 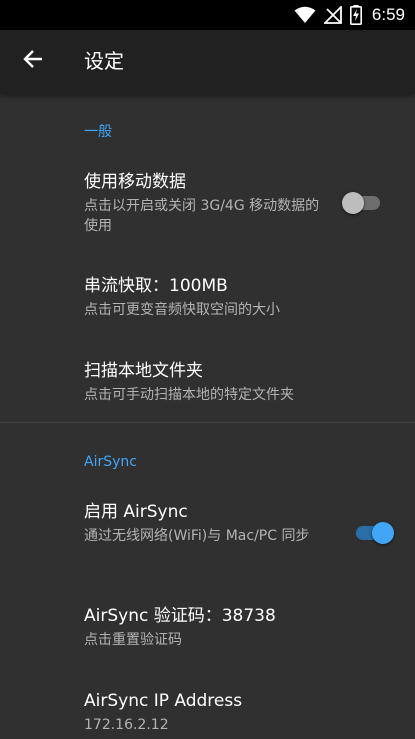 What do you see at coordinates (133, 640) in the screenshot?
I see `pref-airsync-code-summary: 点击重置验证码` at bounding box center [133, 640].